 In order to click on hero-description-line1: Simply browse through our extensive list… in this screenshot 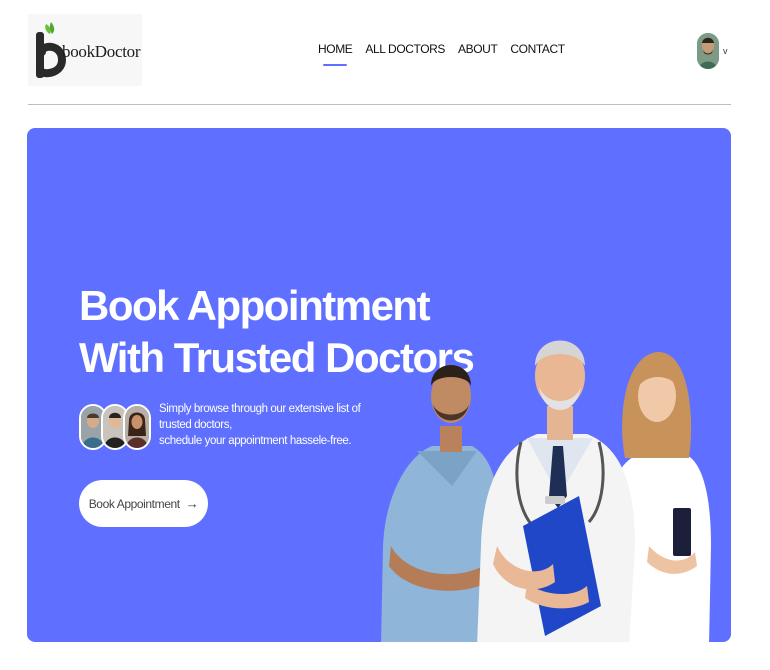, I will do `click(260, 417)`.